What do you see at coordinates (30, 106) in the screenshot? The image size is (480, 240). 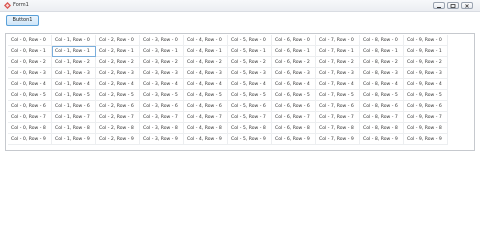 I see `grid-cell: Col - 0, Row - 6` at bounding box center [30, 106].